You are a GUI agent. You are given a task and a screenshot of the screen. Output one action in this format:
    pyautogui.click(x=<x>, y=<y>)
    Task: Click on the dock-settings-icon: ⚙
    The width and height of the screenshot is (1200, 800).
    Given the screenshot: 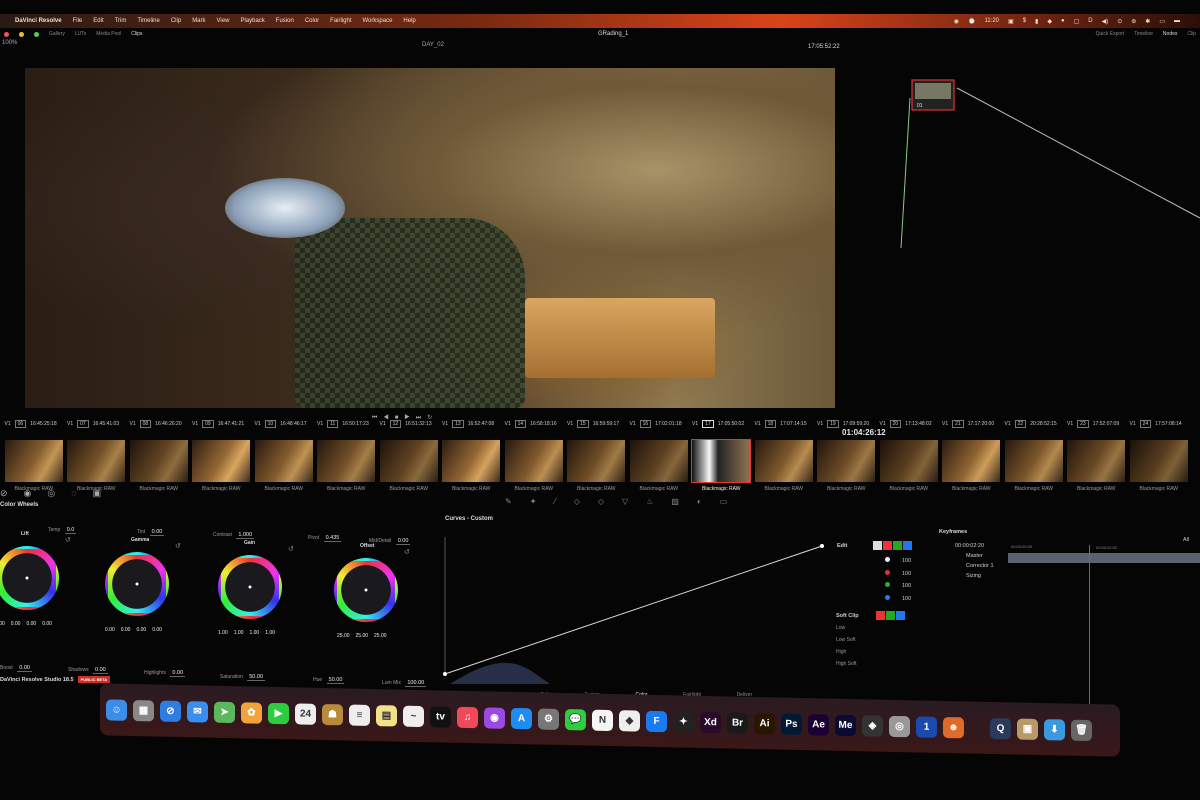 What is the action you would take?
    pyautogui.click(x=548, y=718)
    